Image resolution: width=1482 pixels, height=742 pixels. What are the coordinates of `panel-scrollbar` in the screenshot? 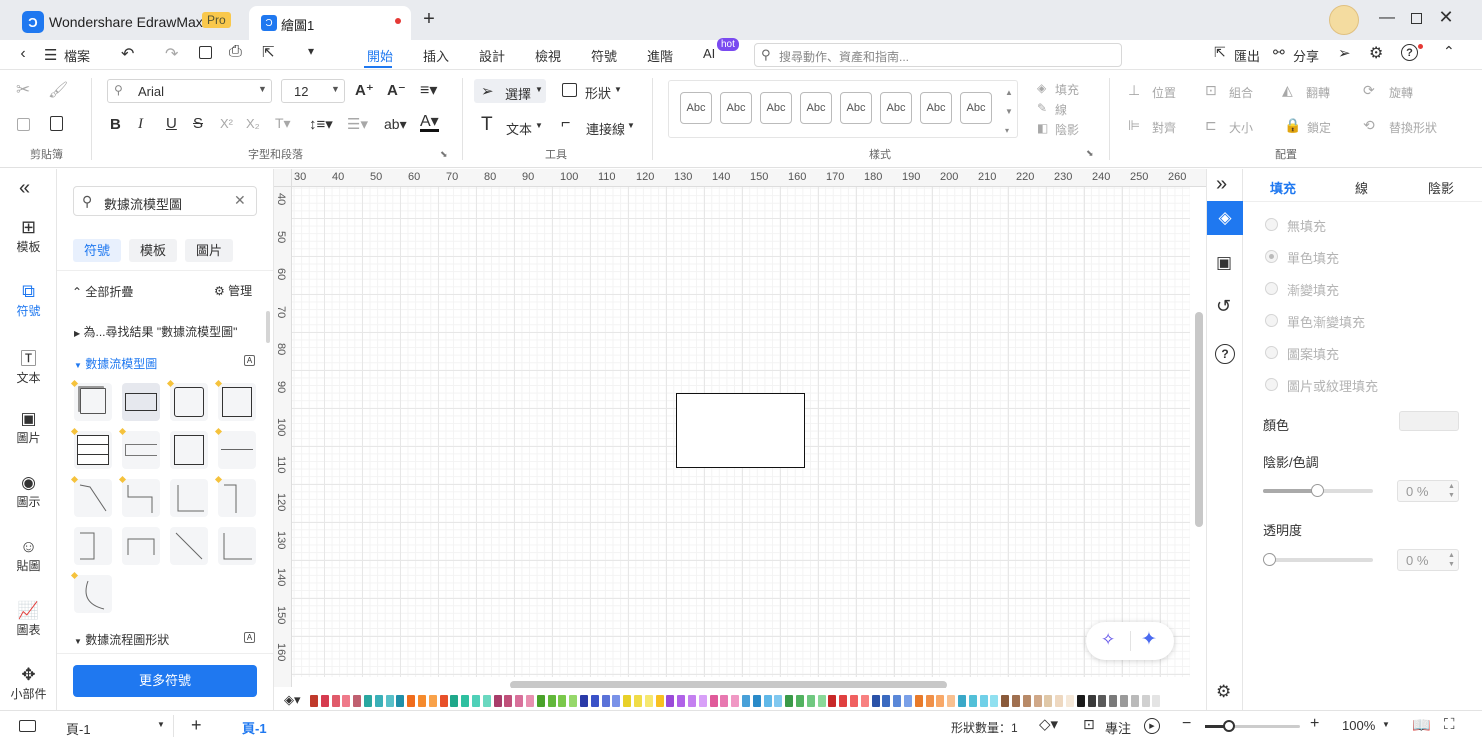 It's located at (268, 327).